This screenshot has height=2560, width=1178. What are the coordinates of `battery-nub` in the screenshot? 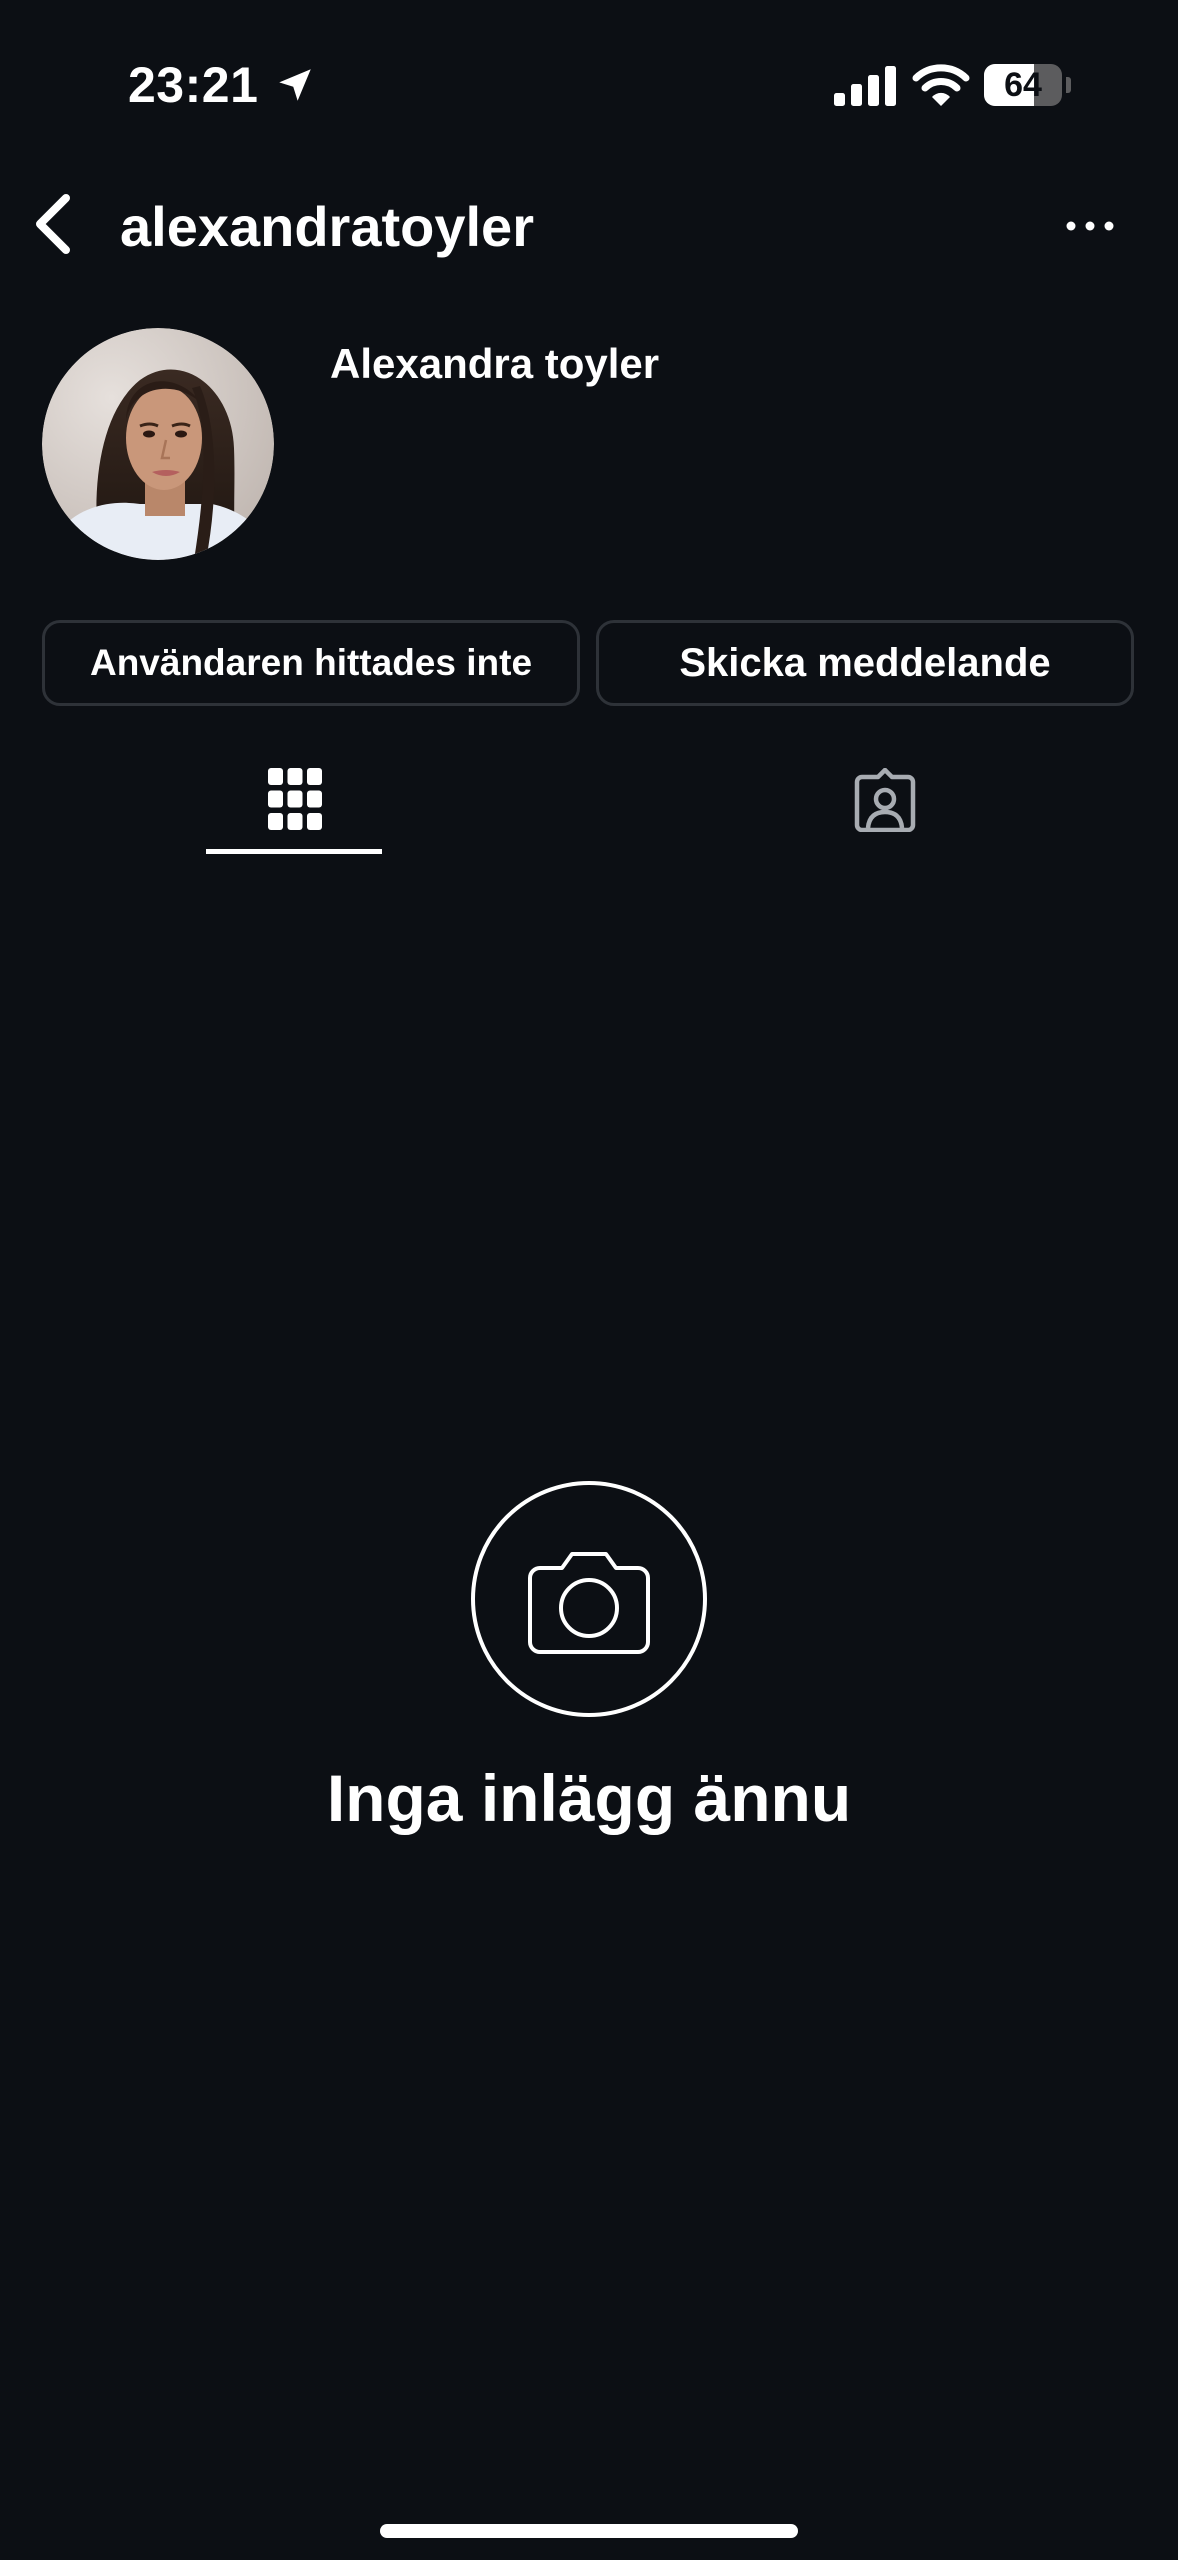 It's located at (1068, 85).